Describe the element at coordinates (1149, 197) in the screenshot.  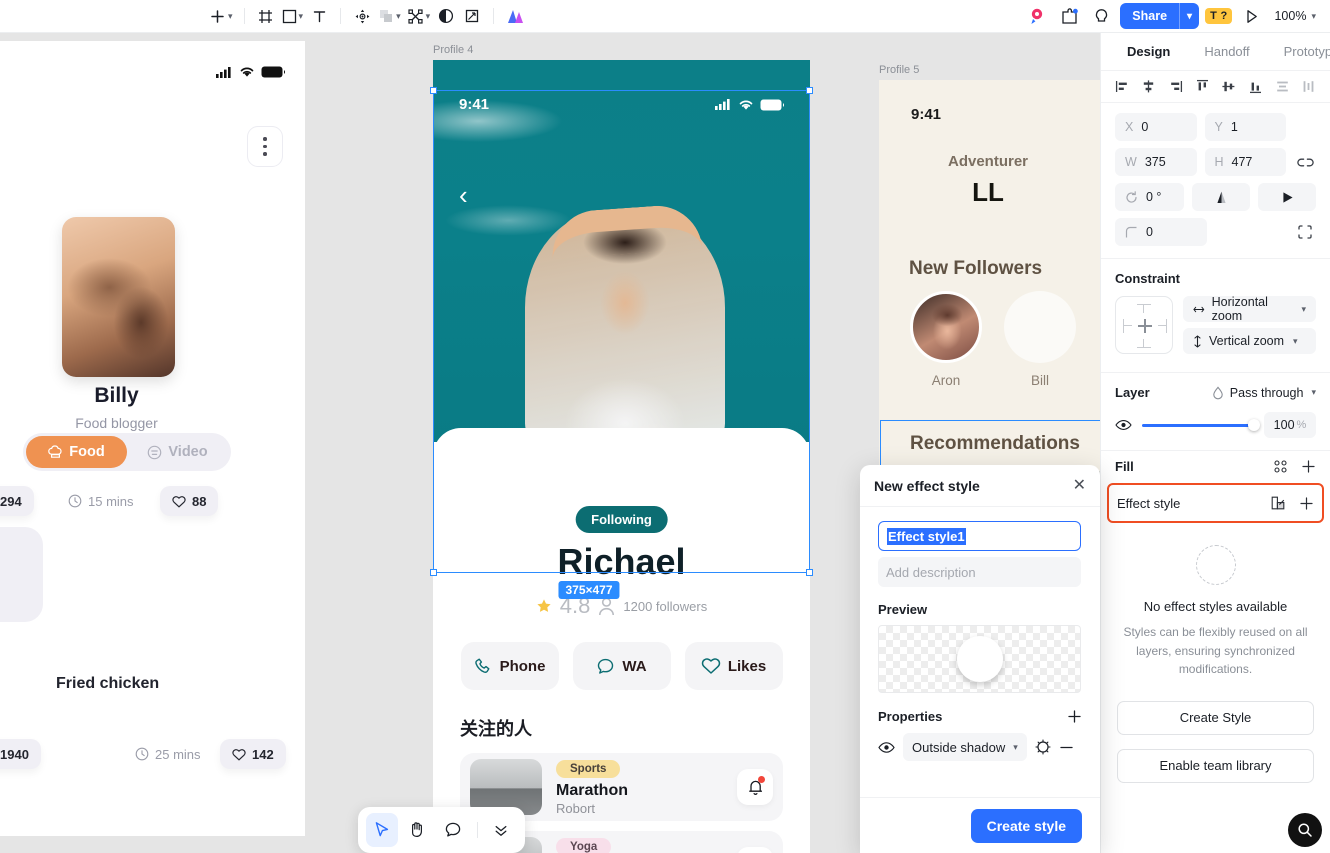
I see `rotation-field: 0 °` at that location.